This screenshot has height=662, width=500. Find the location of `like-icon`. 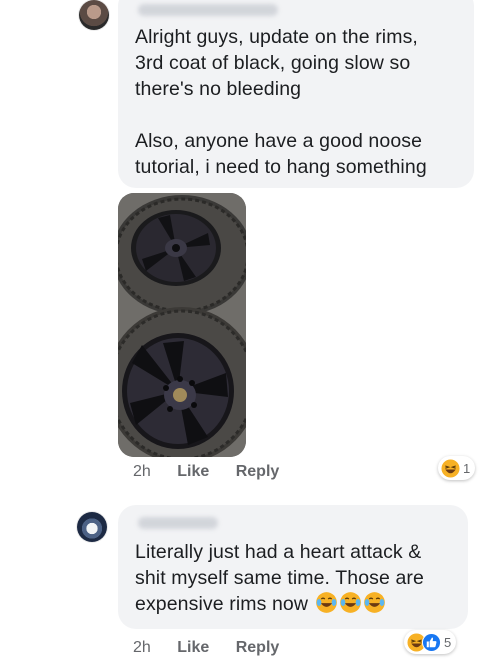

like-icon is located at coordinates (431, 642).